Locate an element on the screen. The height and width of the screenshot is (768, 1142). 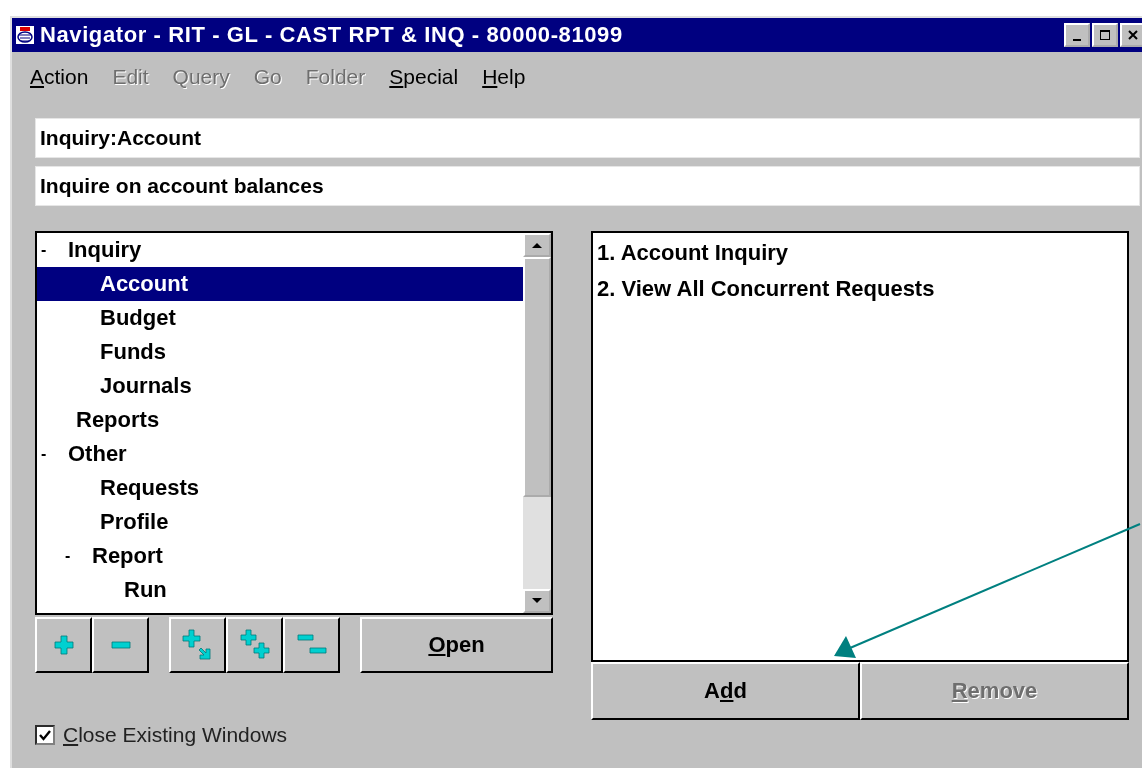
tree-item: - Report is located at coordinates (280, 556).